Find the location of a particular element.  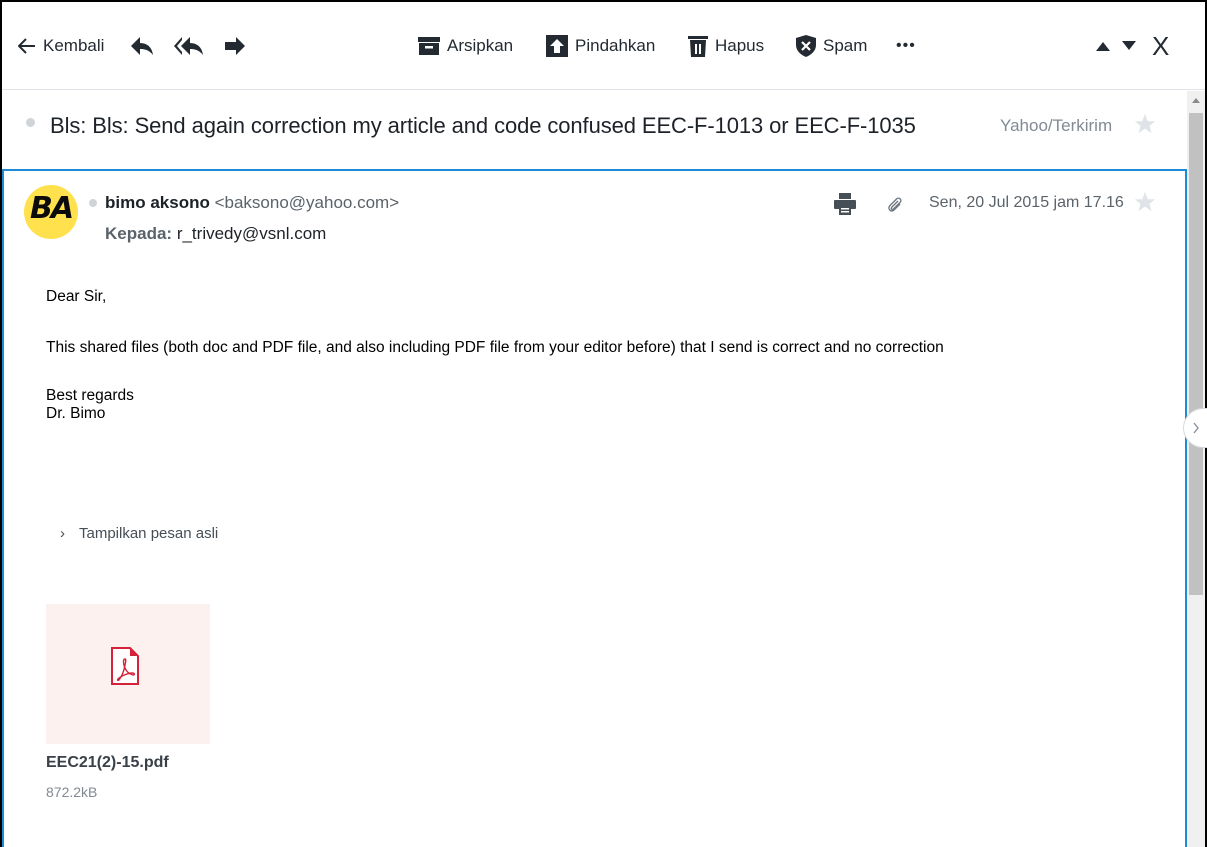

side-panel-handle is located at coordinates (1195, 428).